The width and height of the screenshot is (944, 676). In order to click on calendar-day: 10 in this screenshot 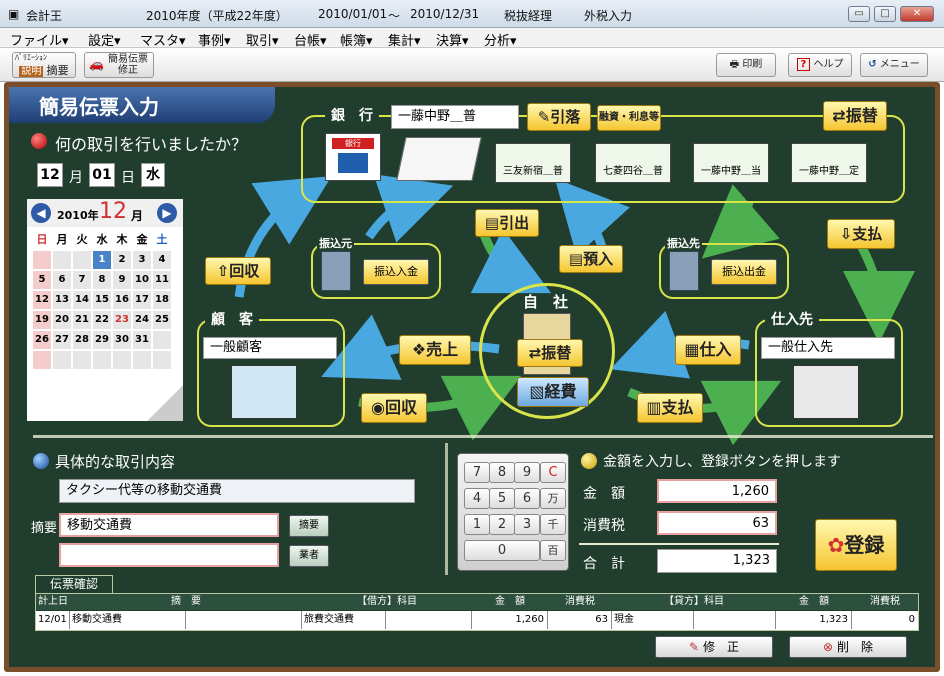, I will do `click(142, 280)`.